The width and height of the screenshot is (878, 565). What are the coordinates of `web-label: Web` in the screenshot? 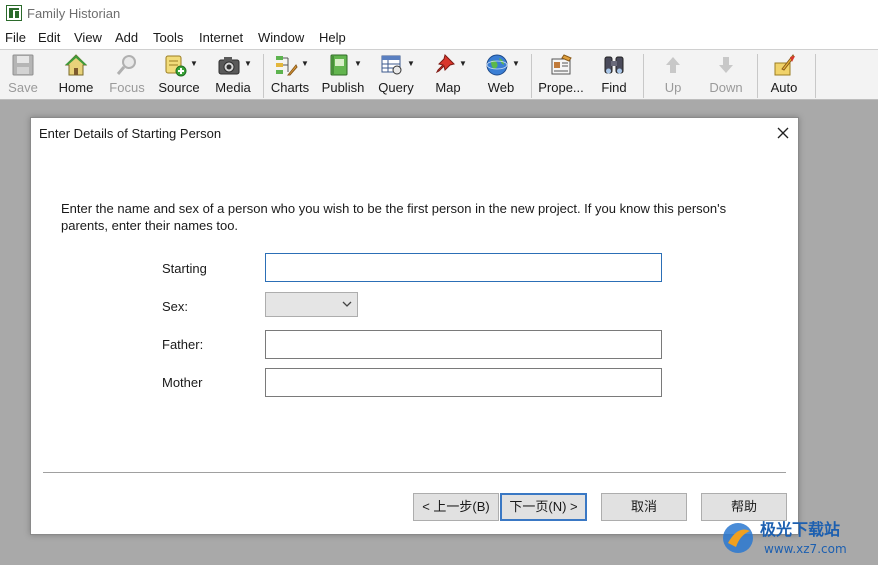 It's located at (501, 87).